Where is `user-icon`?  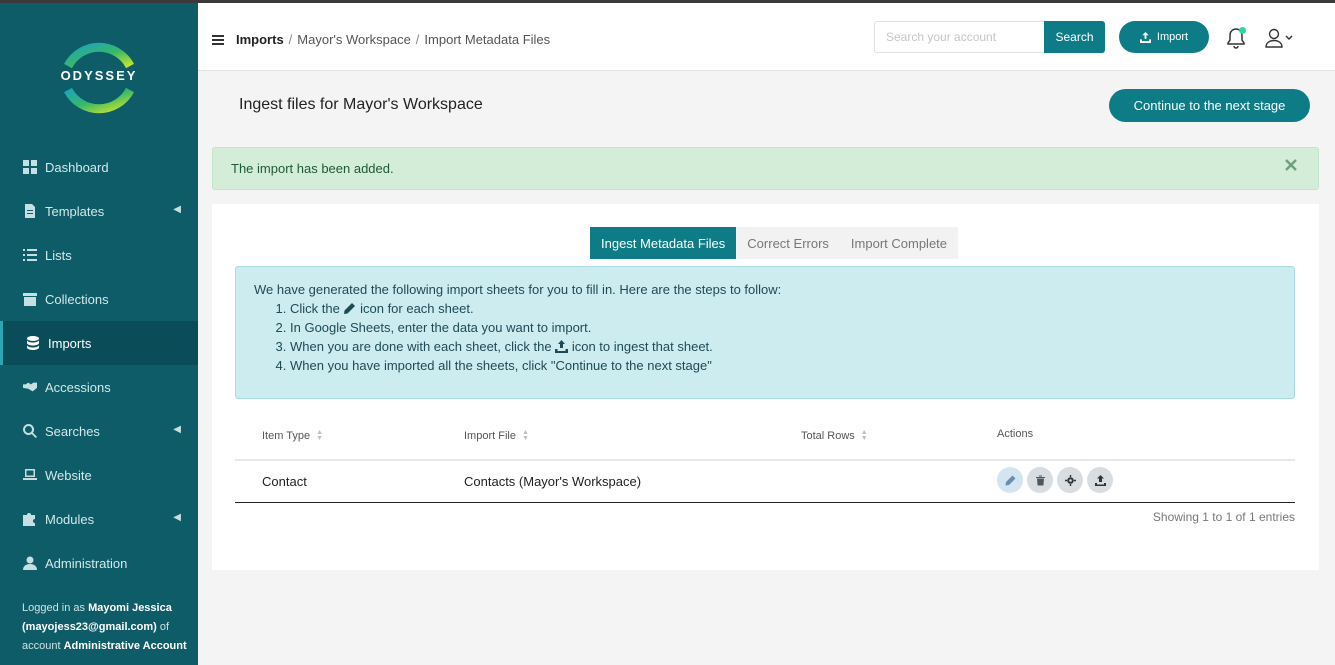 user-icon is located at coordinates (30, 563).